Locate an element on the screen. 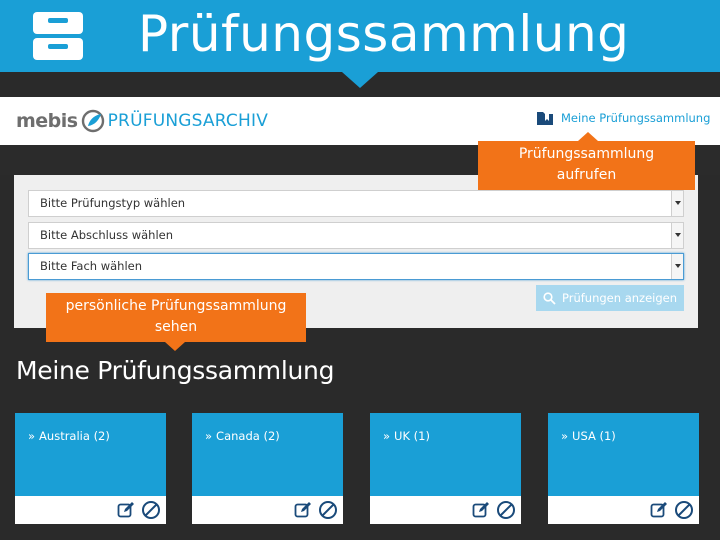 Image resolution: width=720 pixels, height=540 pixels. subject-select: Bitte Fach wählen is located at coordinates (356, 266).